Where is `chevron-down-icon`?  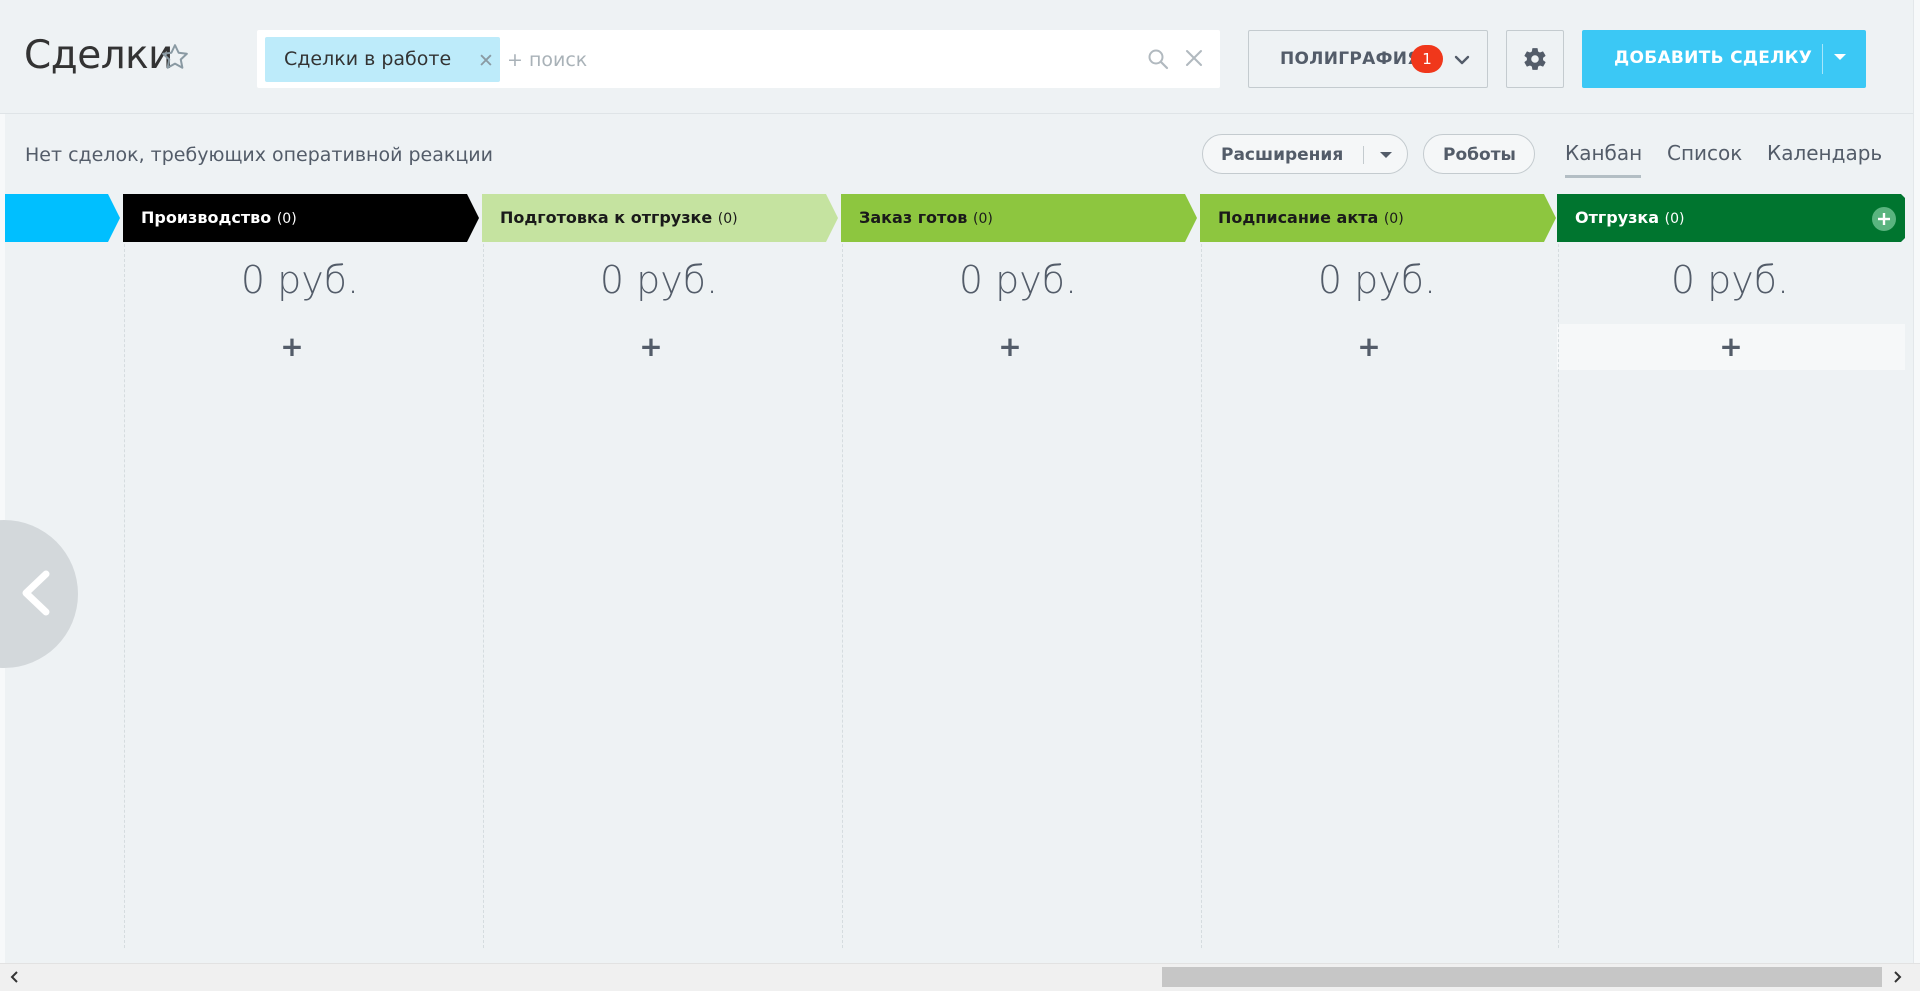 chevron-down-icon is located at coordinates (1462, 60).